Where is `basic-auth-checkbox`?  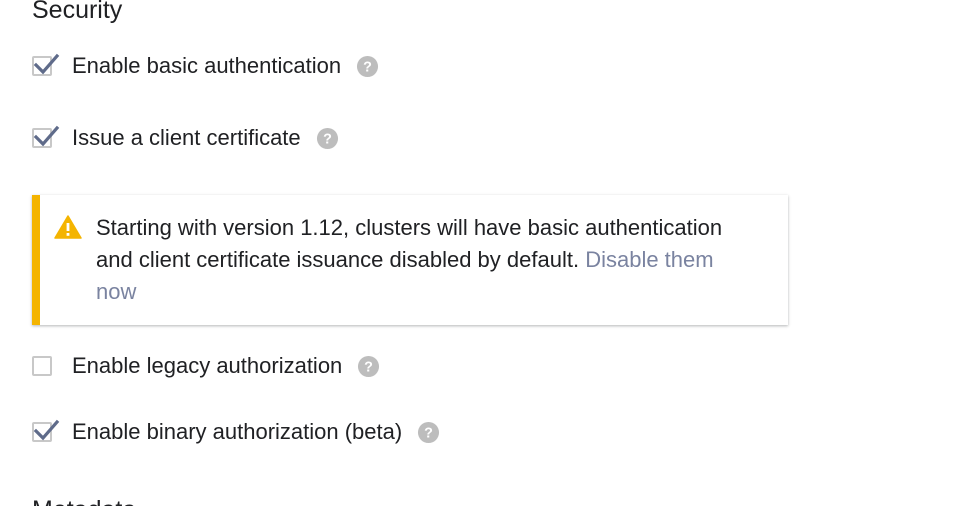 basic-auth-checkbox is located at coordinates (46, 64).